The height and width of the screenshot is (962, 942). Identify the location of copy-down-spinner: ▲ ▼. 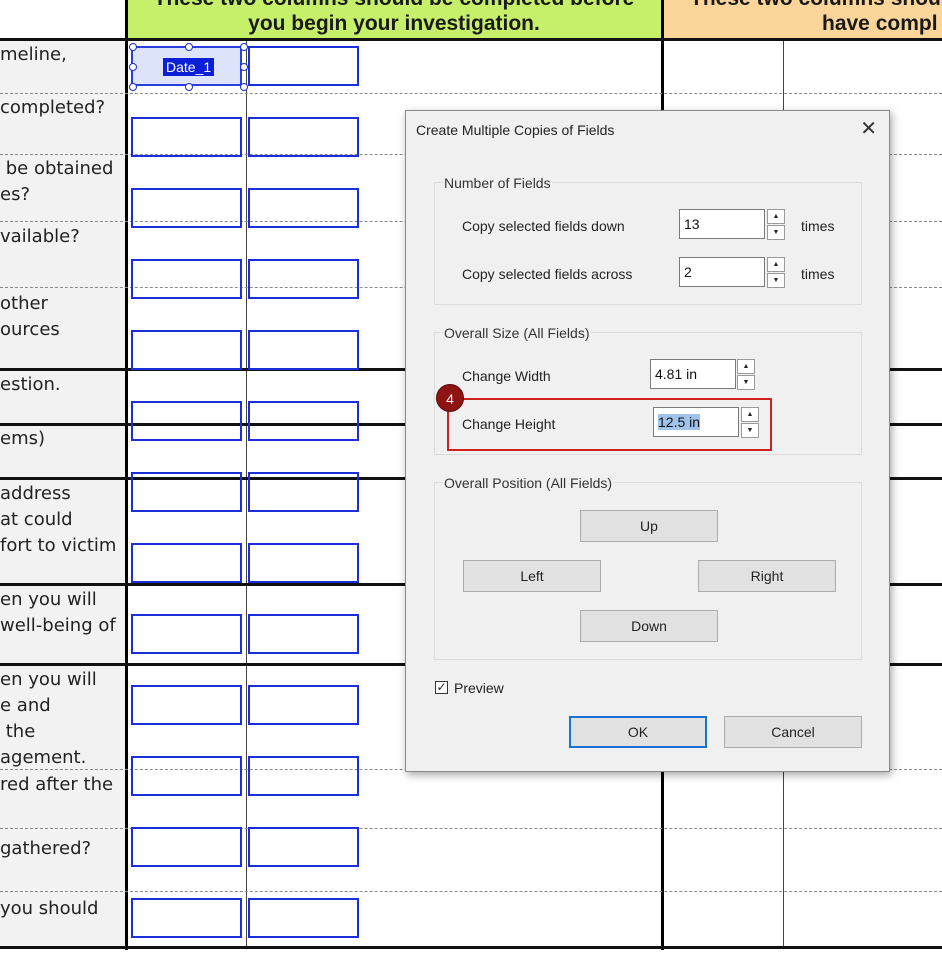
(776, 225).